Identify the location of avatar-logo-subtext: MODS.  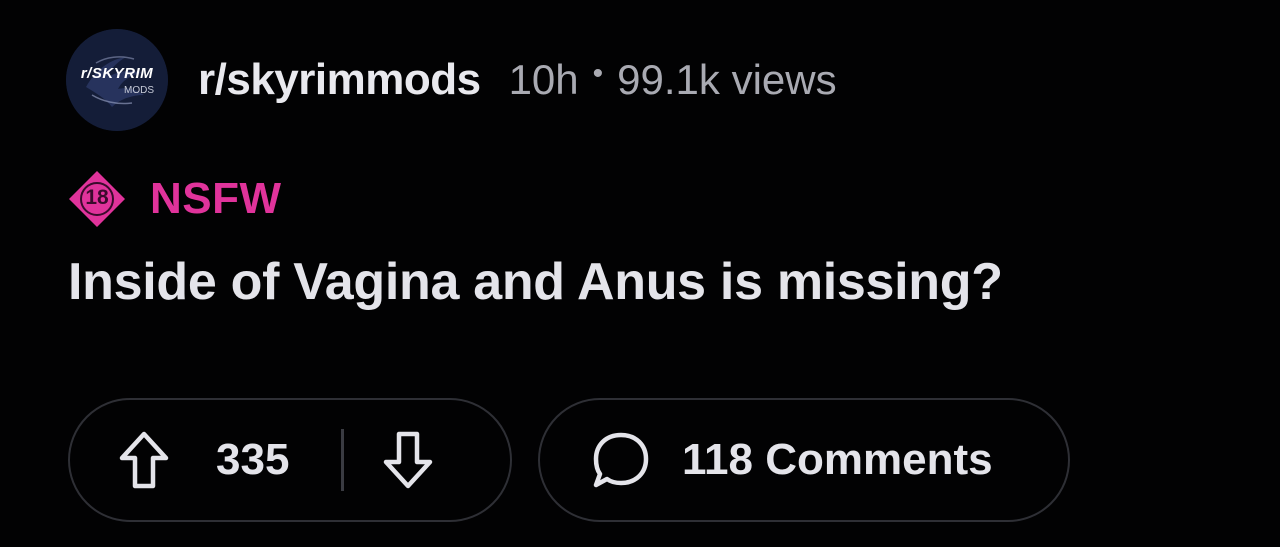
(139, 90).